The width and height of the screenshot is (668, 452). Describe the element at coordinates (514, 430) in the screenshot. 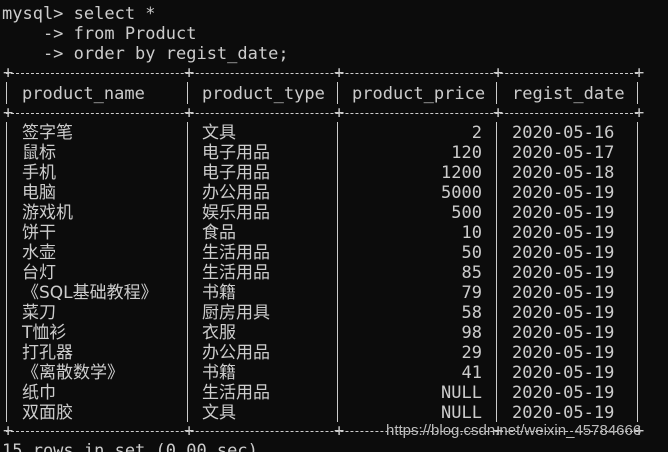

I see `watermark-text: https://blog.csdn.net/weixin_45784666` at that location.